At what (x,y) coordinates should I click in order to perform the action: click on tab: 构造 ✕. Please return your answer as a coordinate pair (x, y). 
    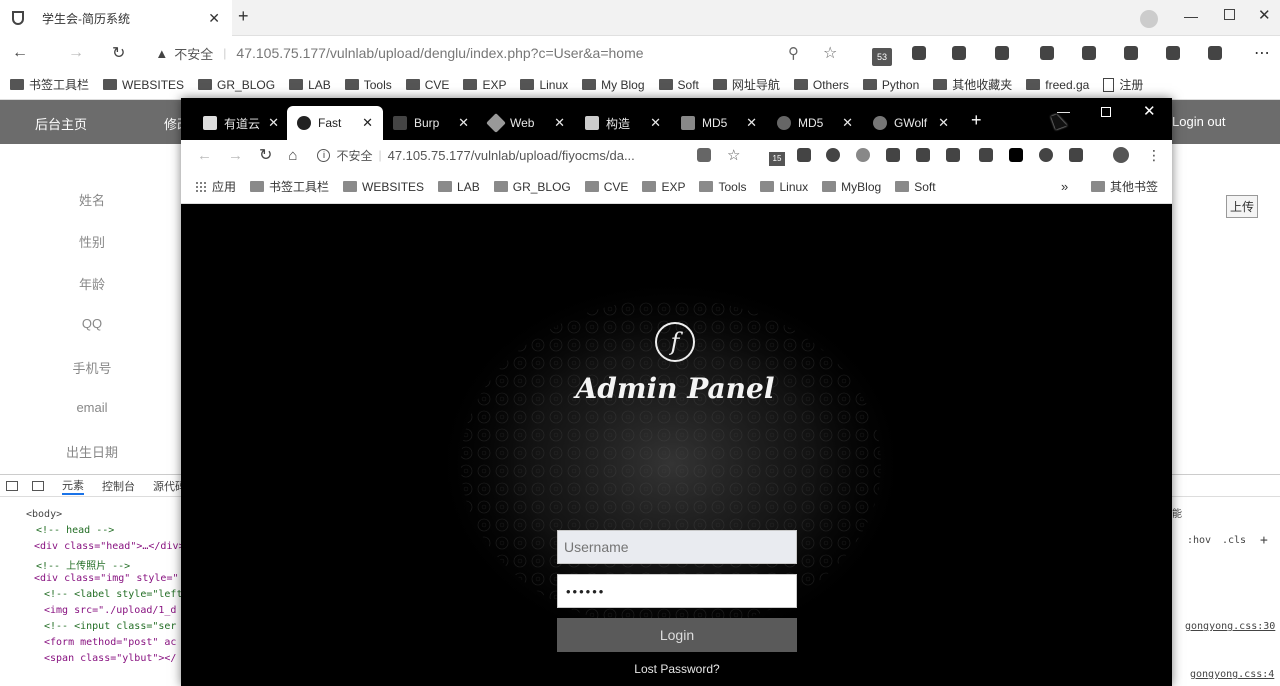
    Looking at the image, I should click on (623, 123).